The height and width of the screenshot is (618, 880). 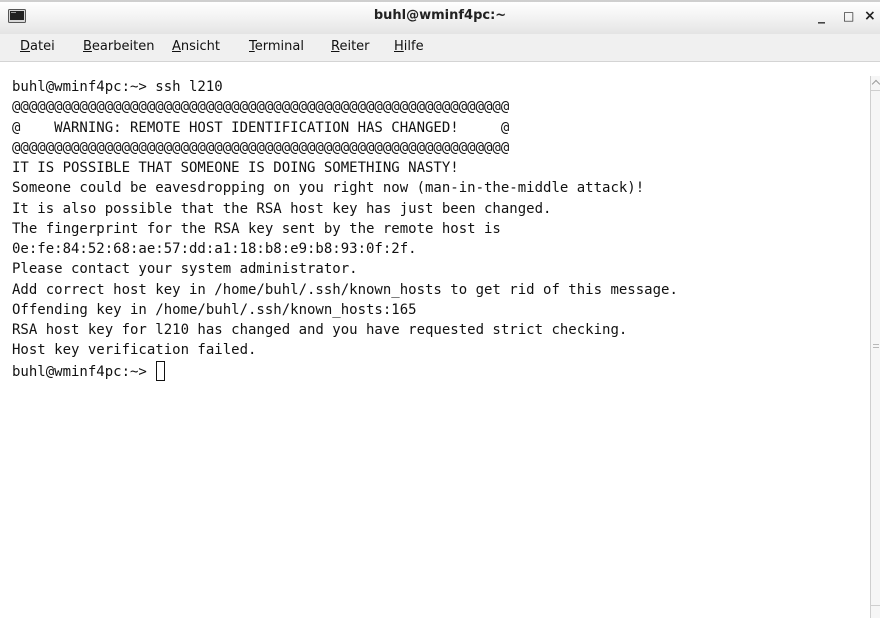 I want to click on output-line: buhl@wminf4pc:~> ssh l210, so click(x=117, y=87).